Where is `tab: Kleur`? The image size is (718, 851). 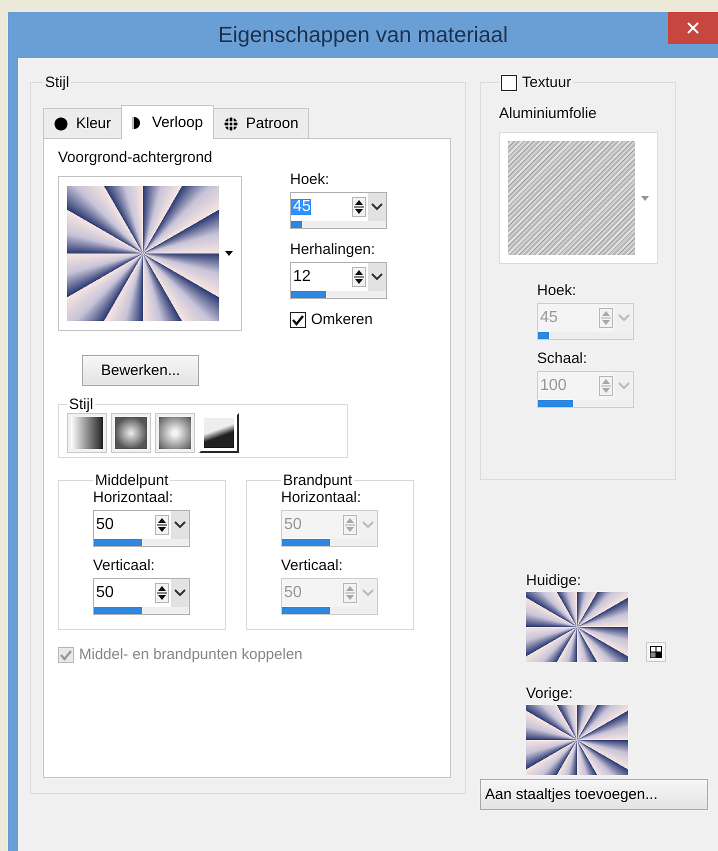 tab: Kleur is located at coordinates (82, 123).